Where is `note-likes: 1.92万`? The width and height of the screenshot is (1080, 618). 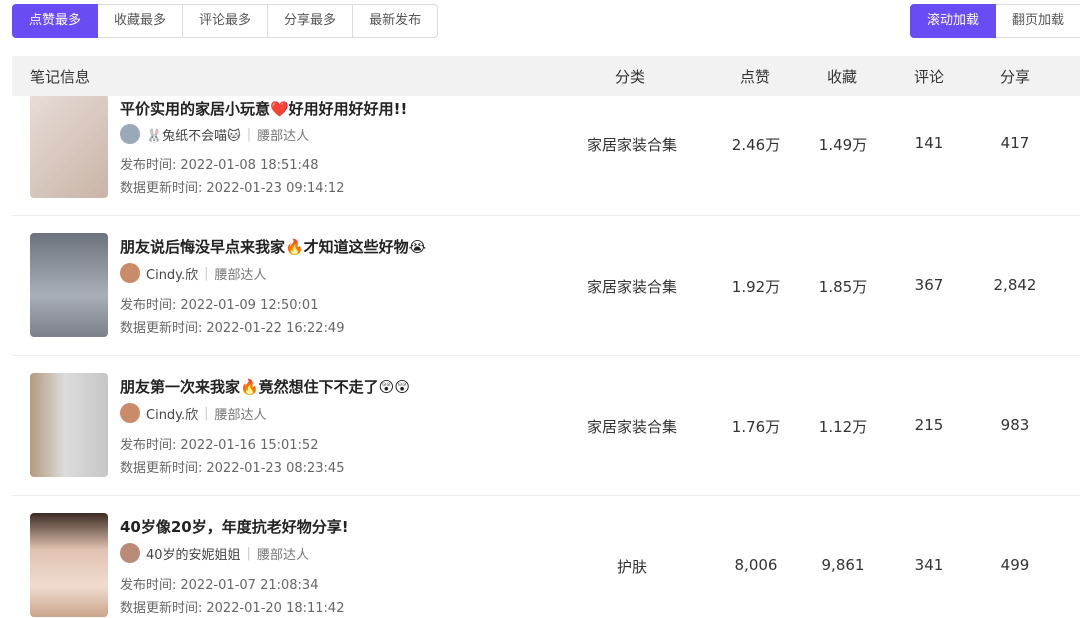
note-likes: 1.92万 is located at coordinates (756, 287).